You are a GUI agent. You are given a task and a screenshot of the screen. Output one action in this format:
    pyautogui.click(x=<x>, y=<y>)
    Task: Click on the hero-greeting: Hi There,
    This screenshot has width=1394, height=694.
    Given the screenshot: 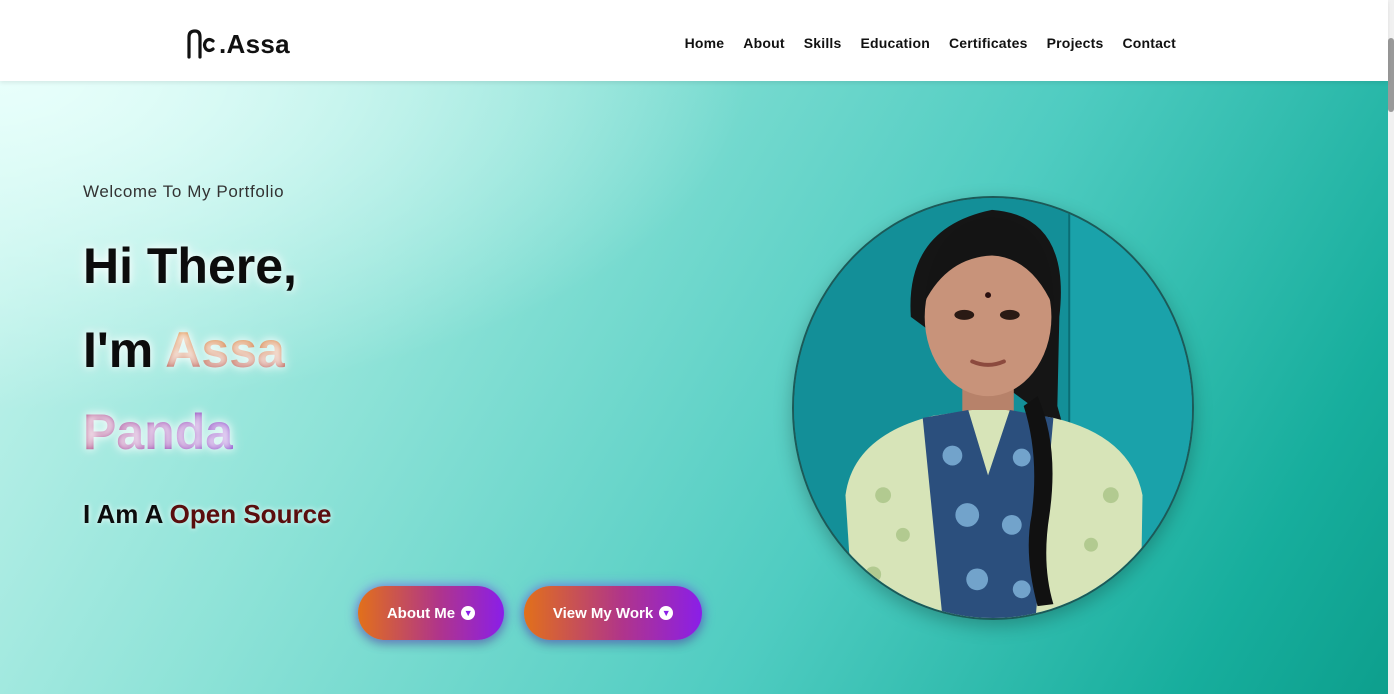 What is the action you would take?
    pyautogui.click(x=190, y=266)
    